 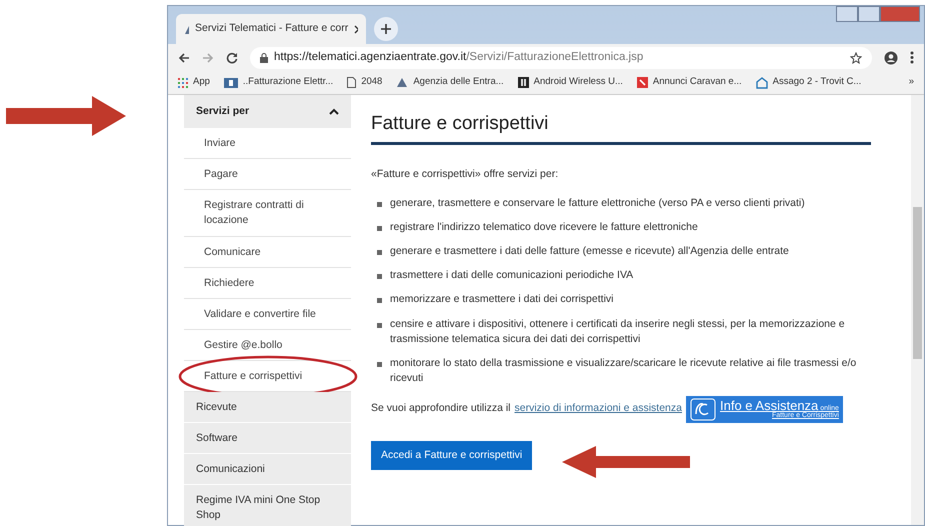 I want to click on maximize-button, so click(x=869, y=14).